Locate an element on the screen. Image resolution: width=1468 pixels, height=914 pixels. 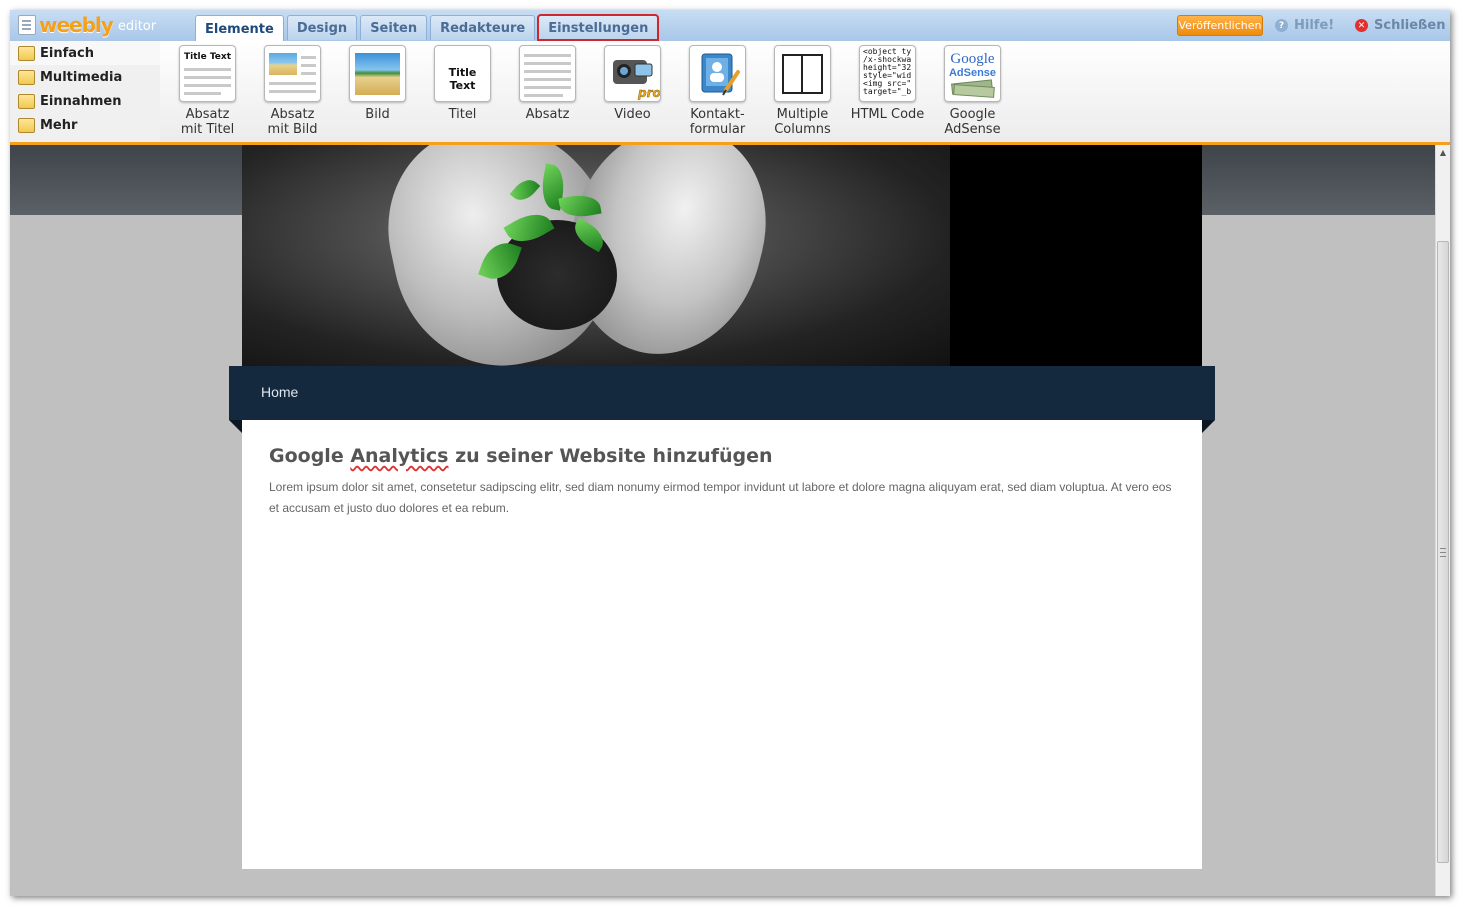
publish-button: Veröffentlichen is located at coordinates (1220, 25).